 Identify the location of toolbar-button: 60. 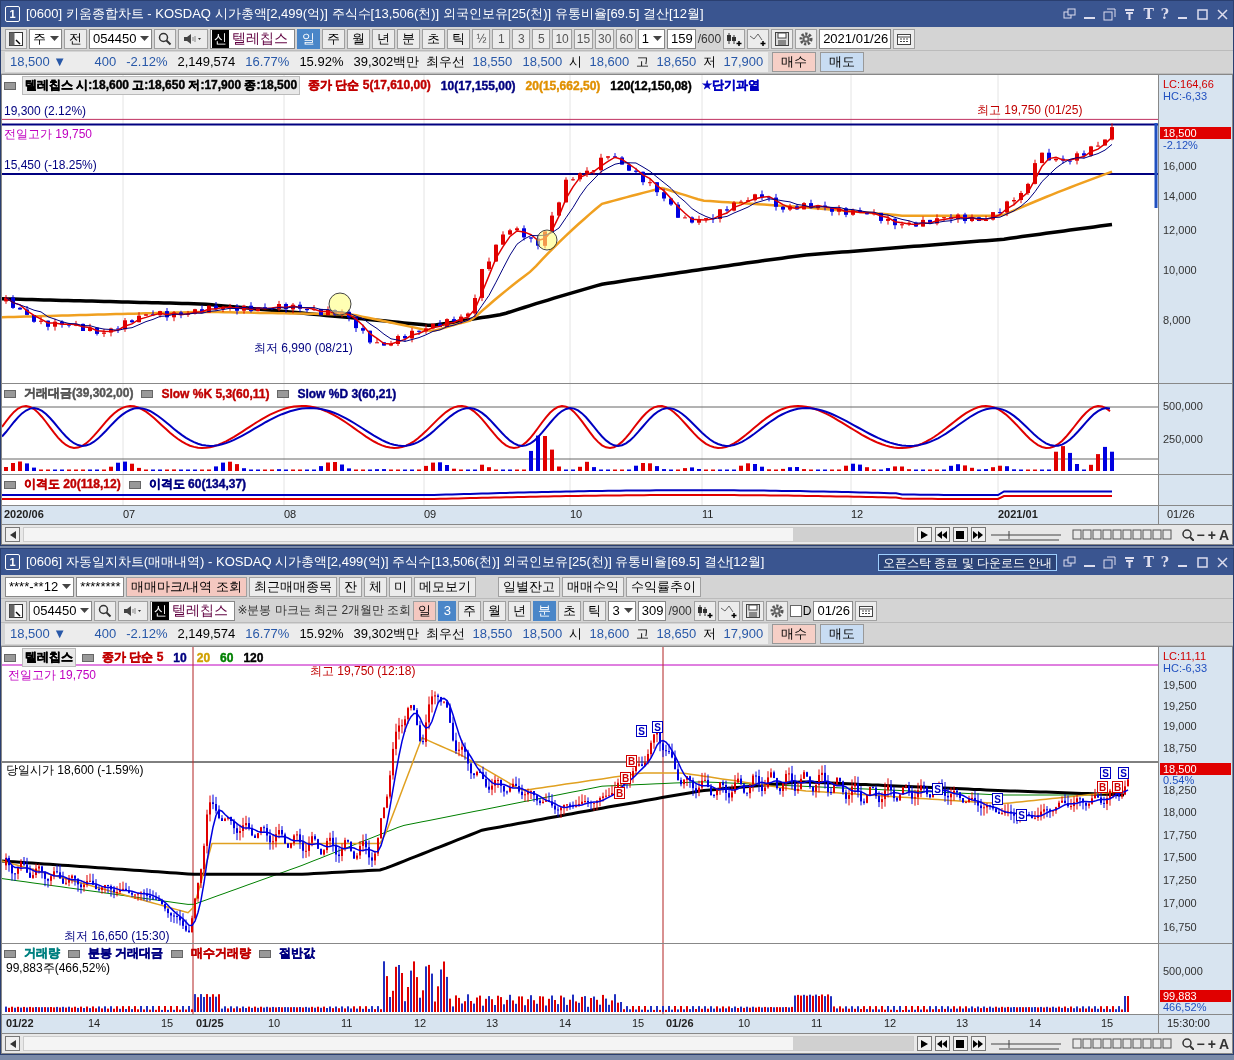
(626, 38).